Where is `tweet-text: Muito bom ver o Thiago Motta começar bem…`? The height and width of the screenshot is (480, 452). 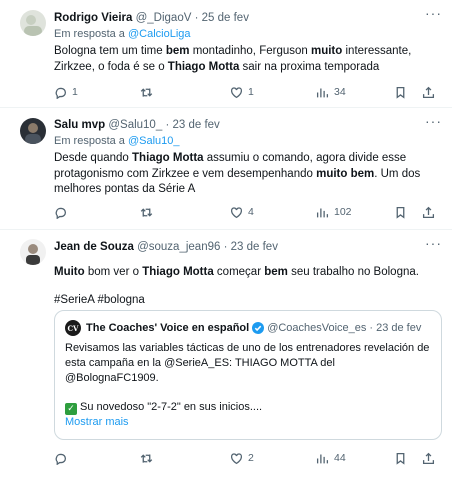
tweet-text: Muito bom ver o Thiago Motta começar bem… is located at coordinates (248, 273).